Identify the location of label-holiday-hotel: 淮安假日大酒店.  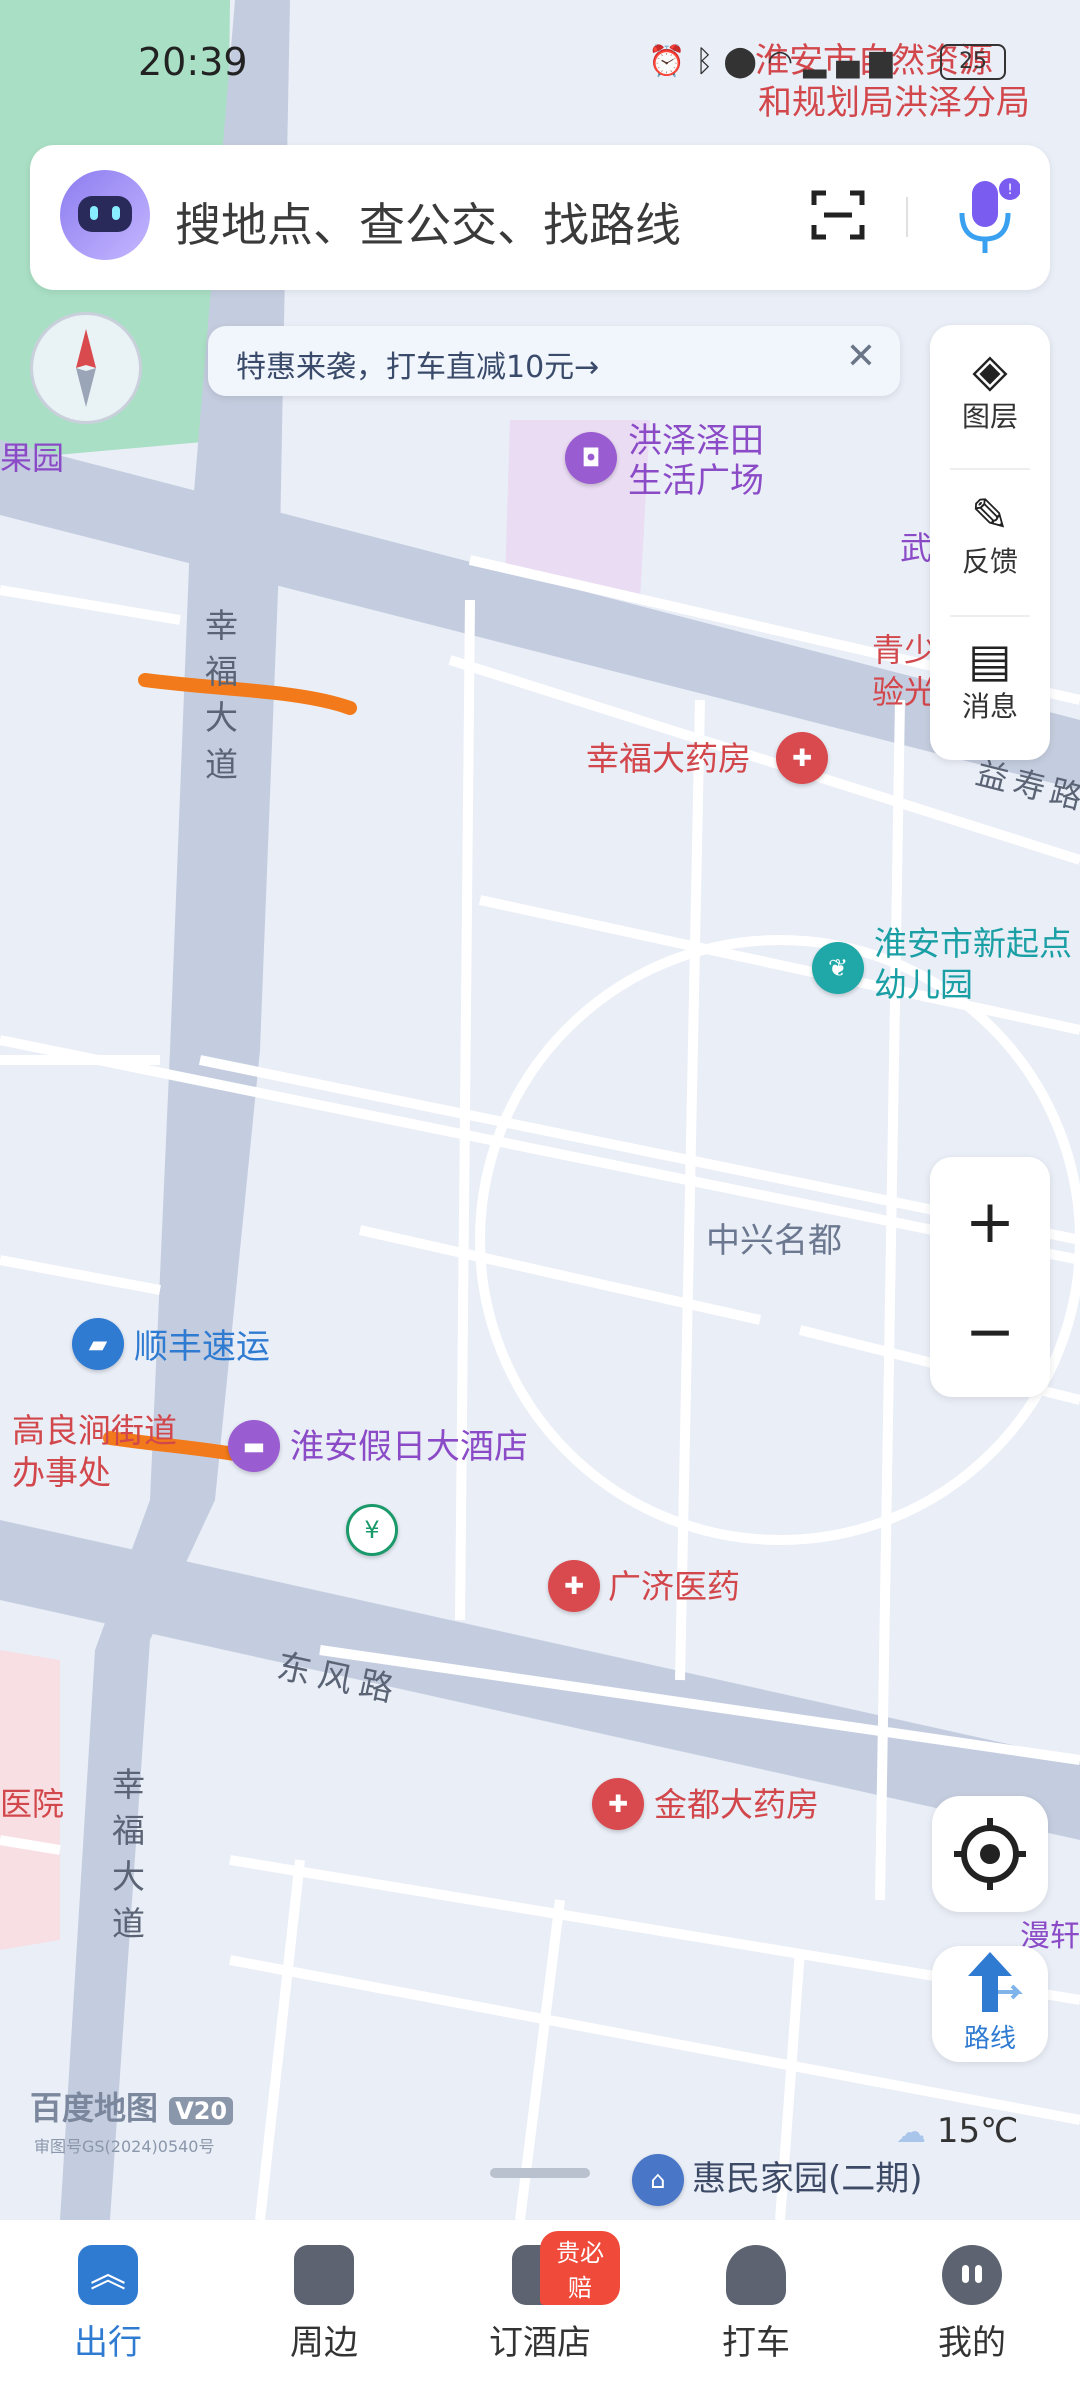
(409, 1447).